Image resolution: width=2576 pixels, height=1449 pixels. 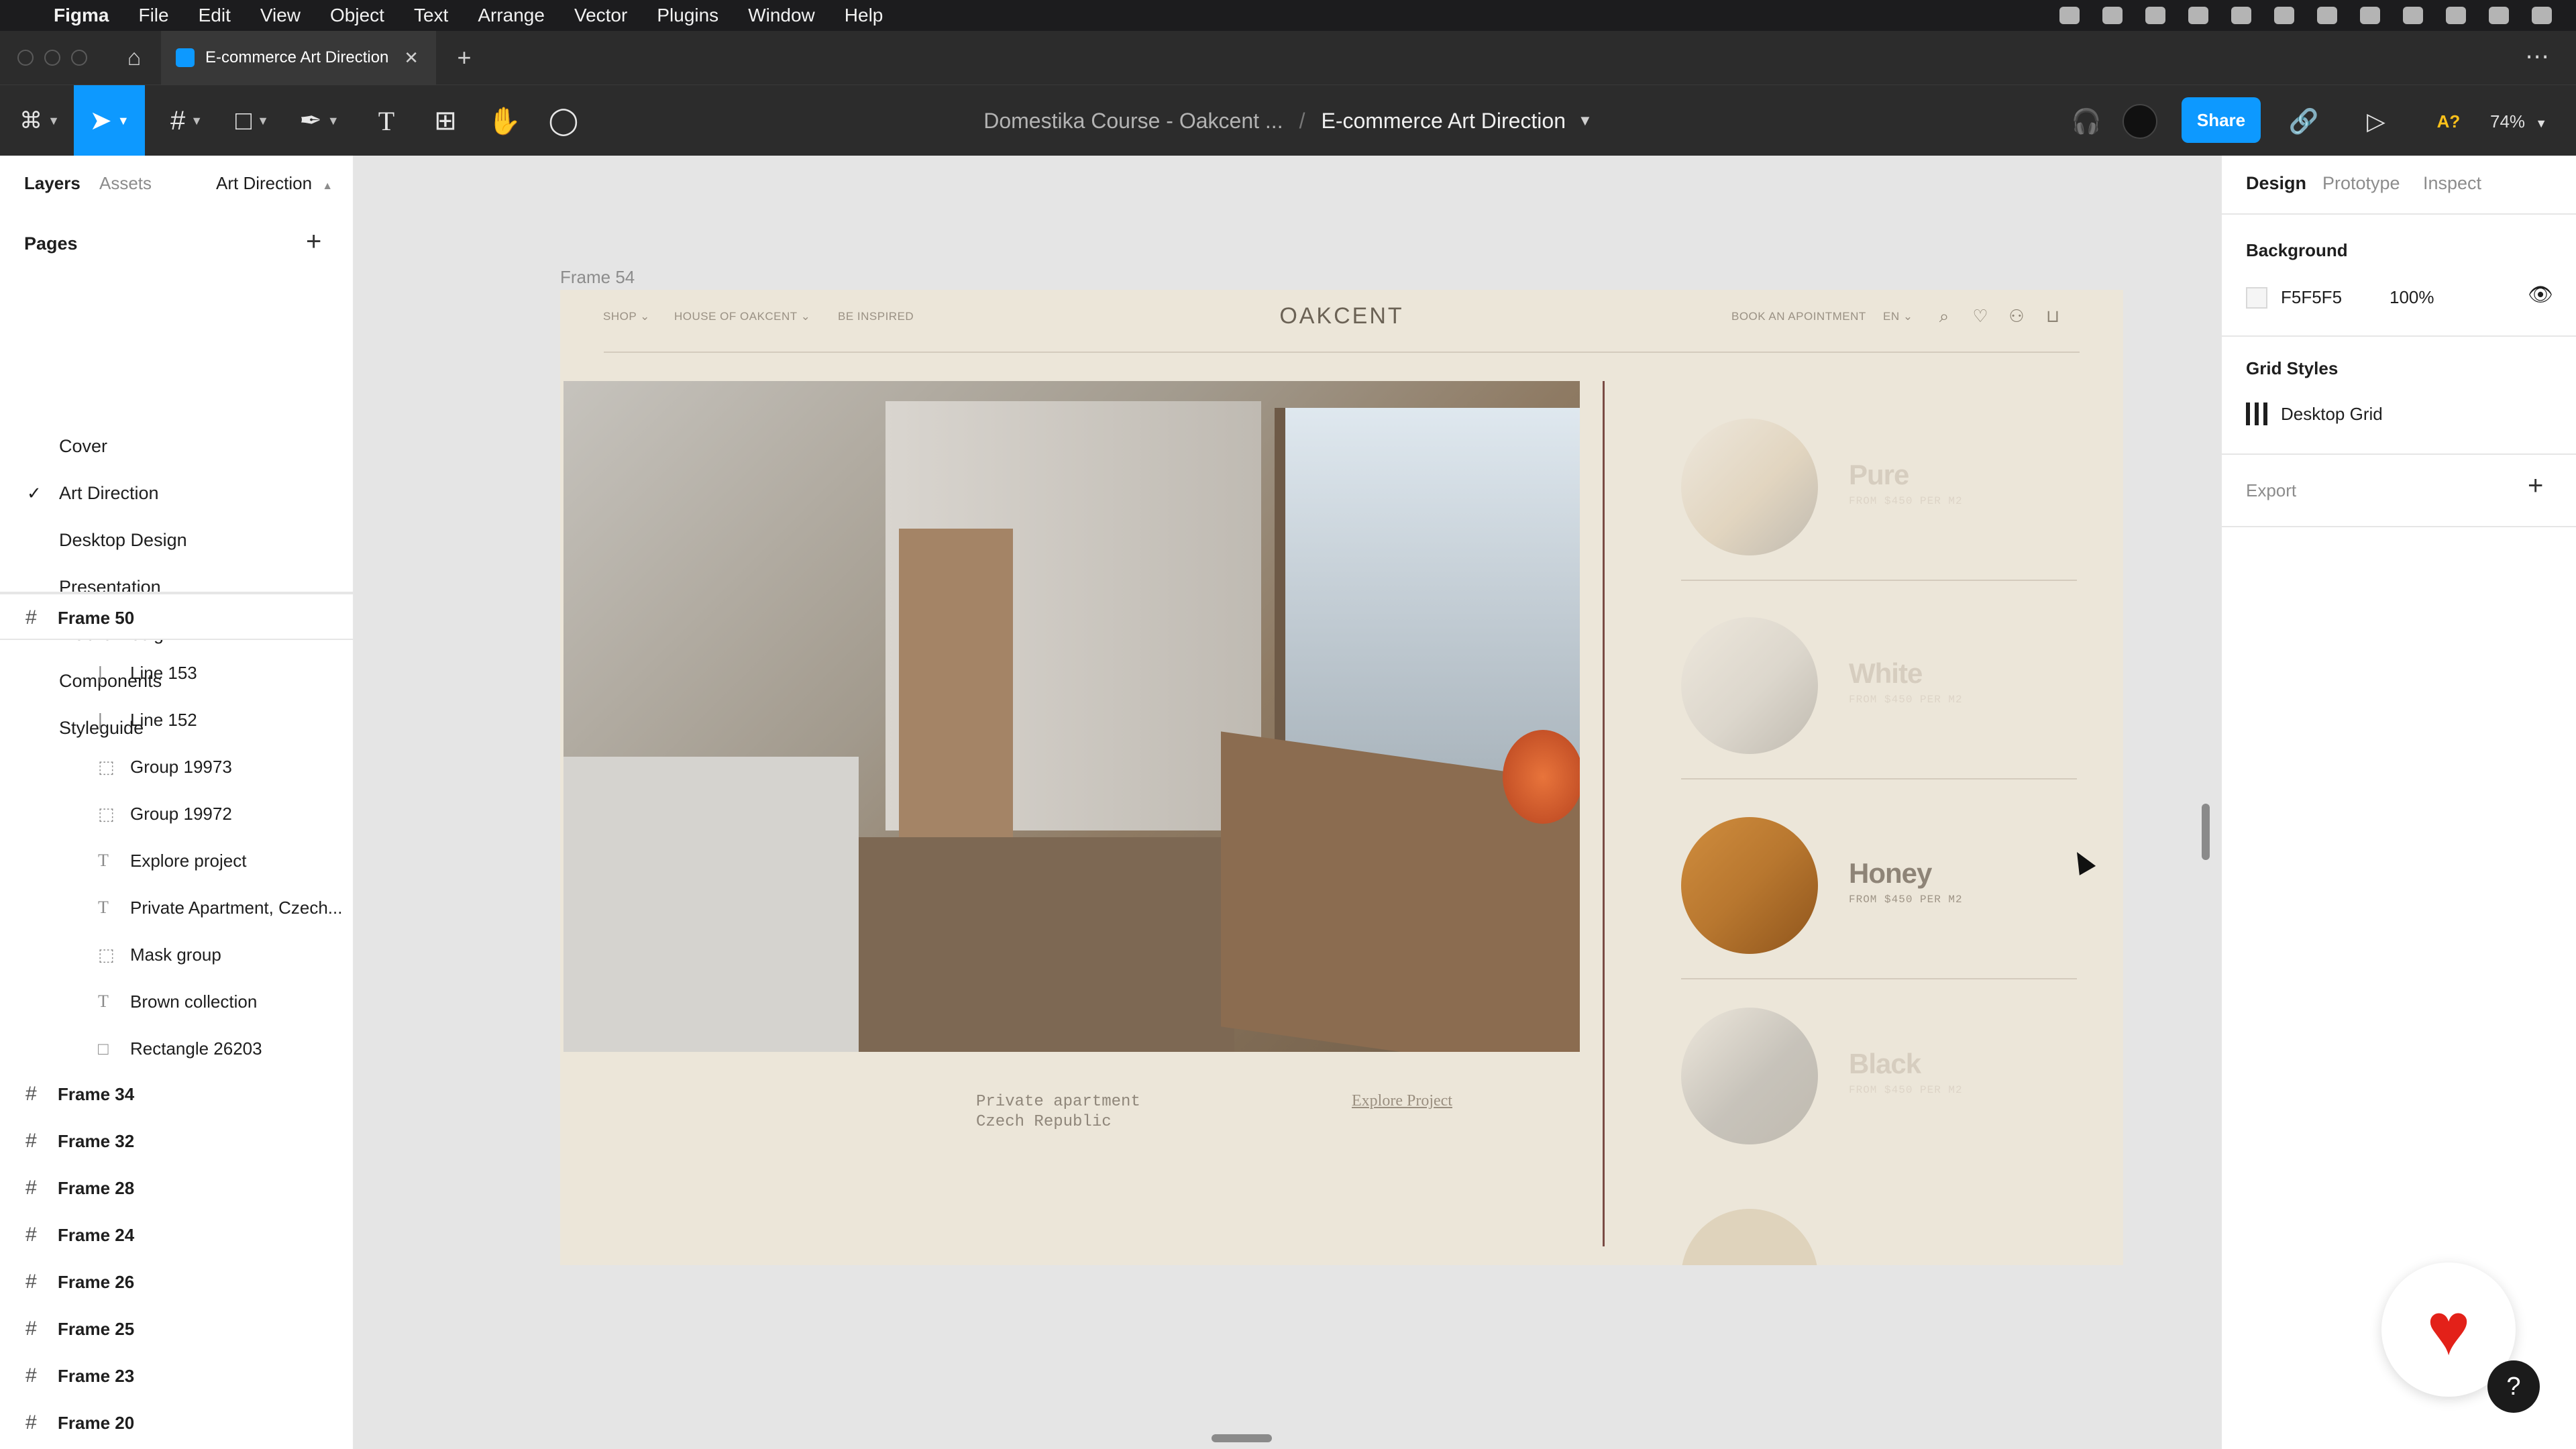 What do you see at coordinates (176, 1328) in the screenshot?
I see `layer-frame: # Frame 25` at bounding box center [176, 1328].